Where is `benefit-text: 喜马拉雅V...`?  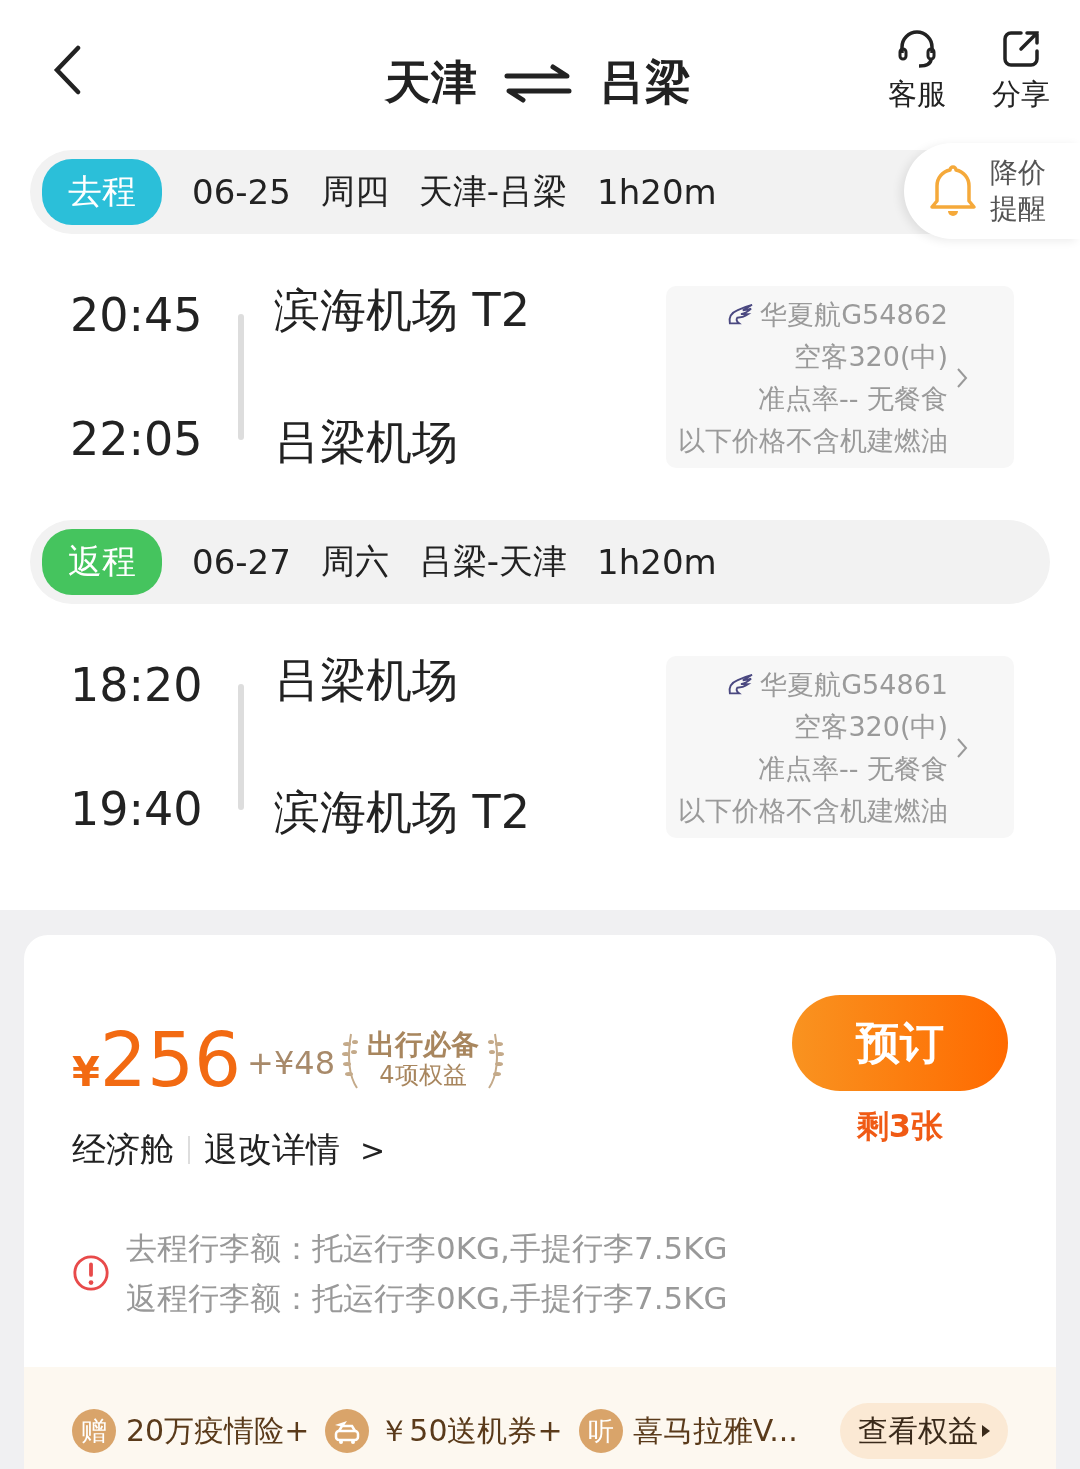 benefit-text: 喜马拉雅V... is located at coordinates (715, 1430).